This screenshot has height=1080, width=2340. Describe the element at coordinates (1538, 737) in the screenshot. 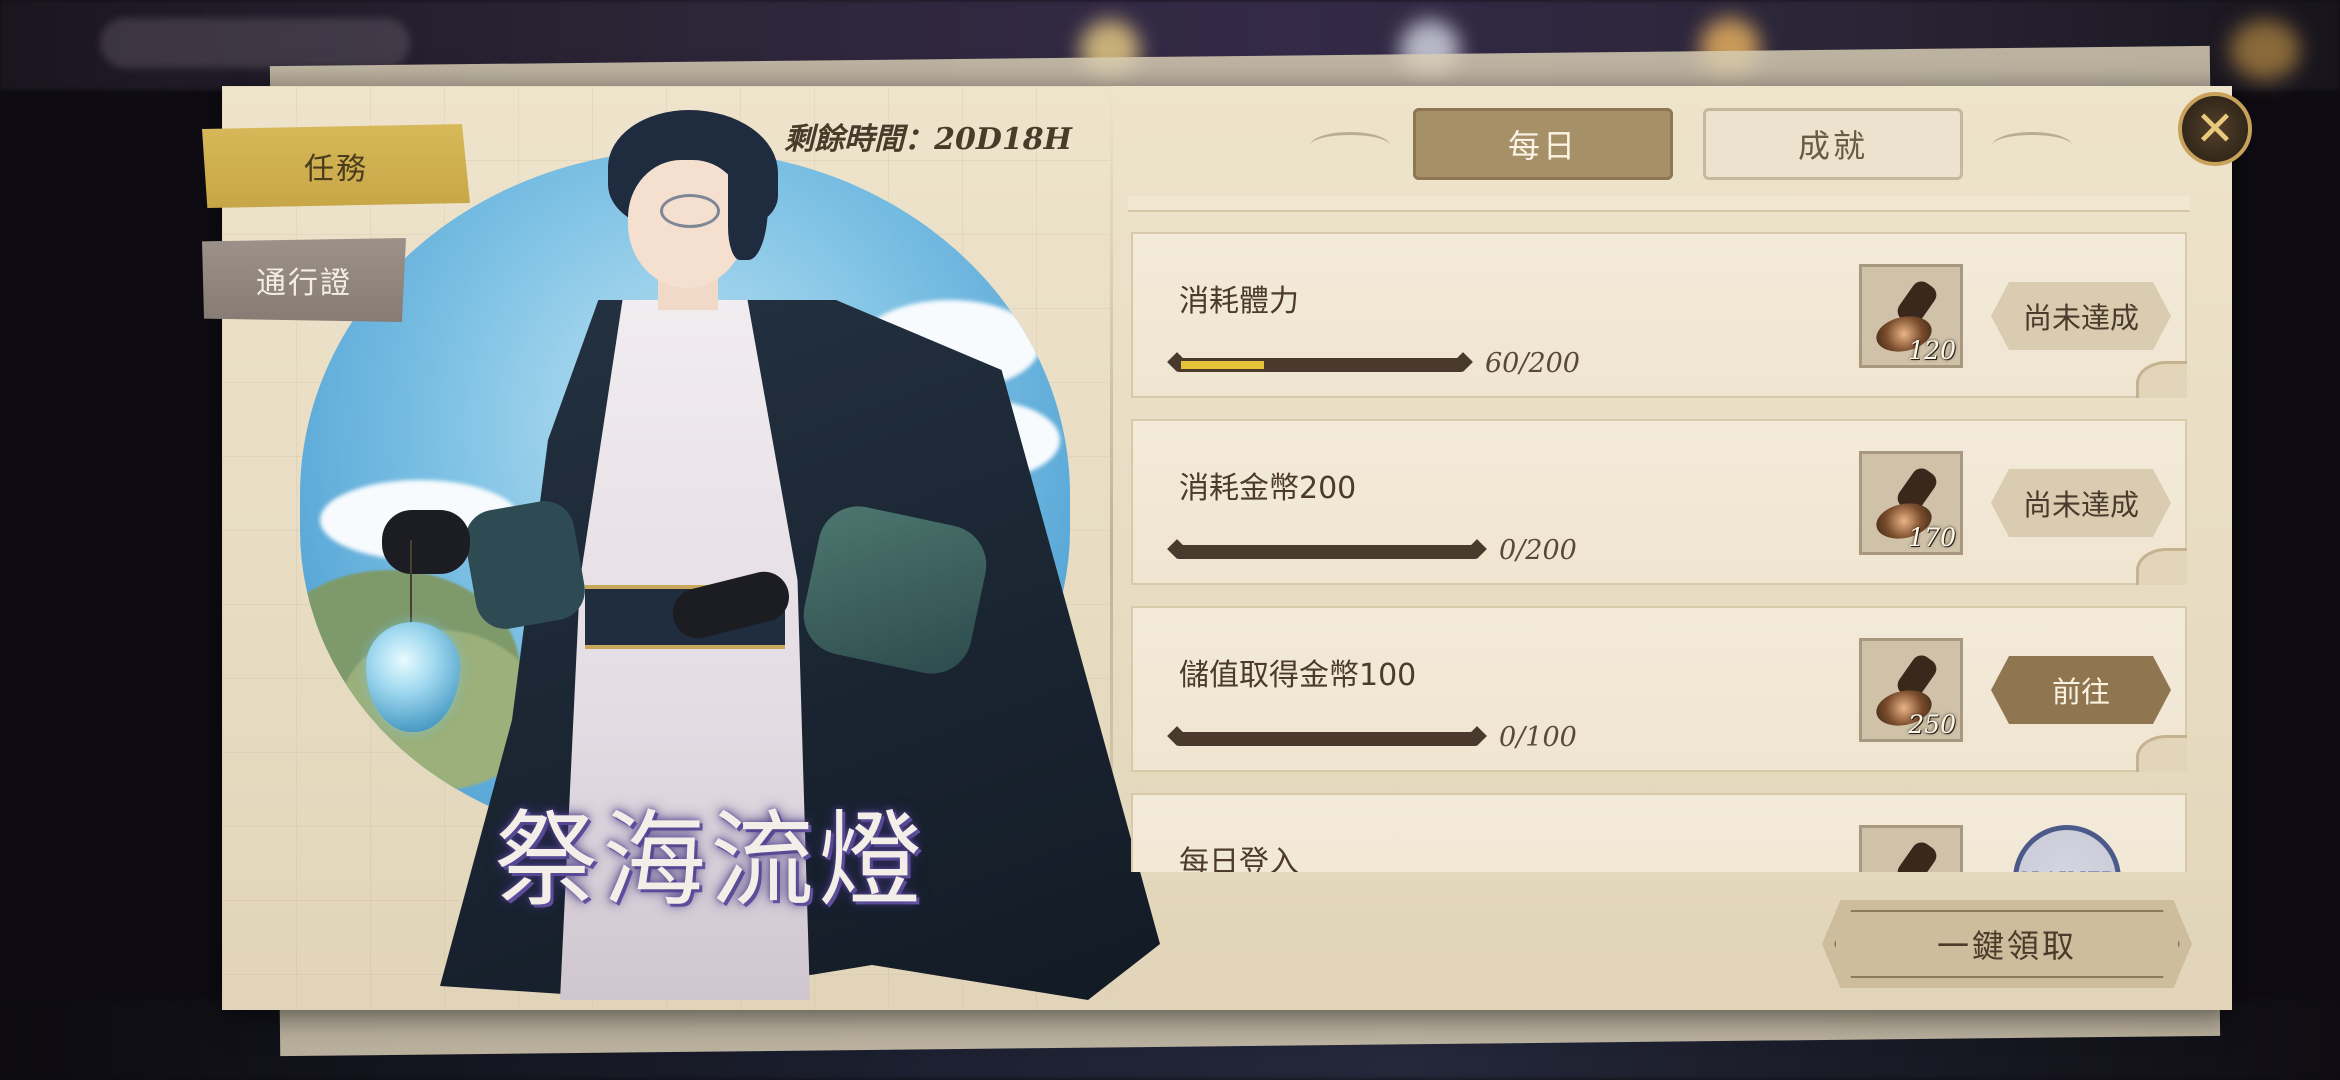

I see `progress-text: 0/100` at that location.